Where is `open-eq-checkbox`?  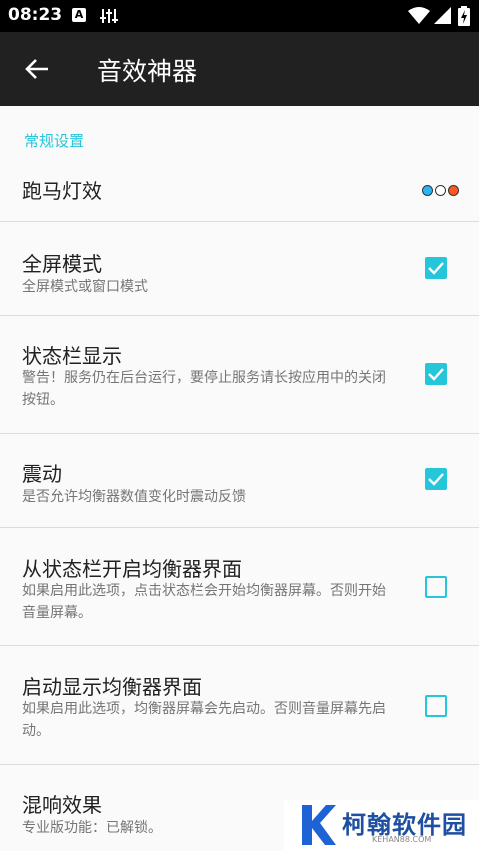 open-eq-checkbox is located at coordinates (436, 587).